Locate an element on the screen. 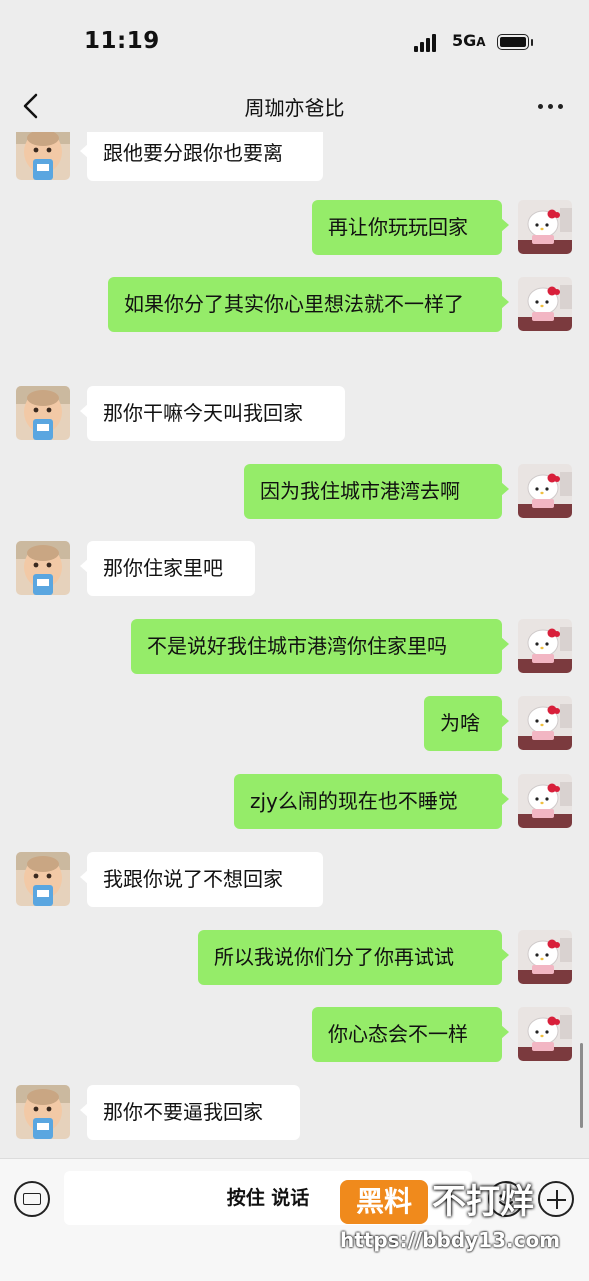 This screenshot has width=589, height=1281. chat-title: 周珈亦爸比 is located at coordinates (294, 108).